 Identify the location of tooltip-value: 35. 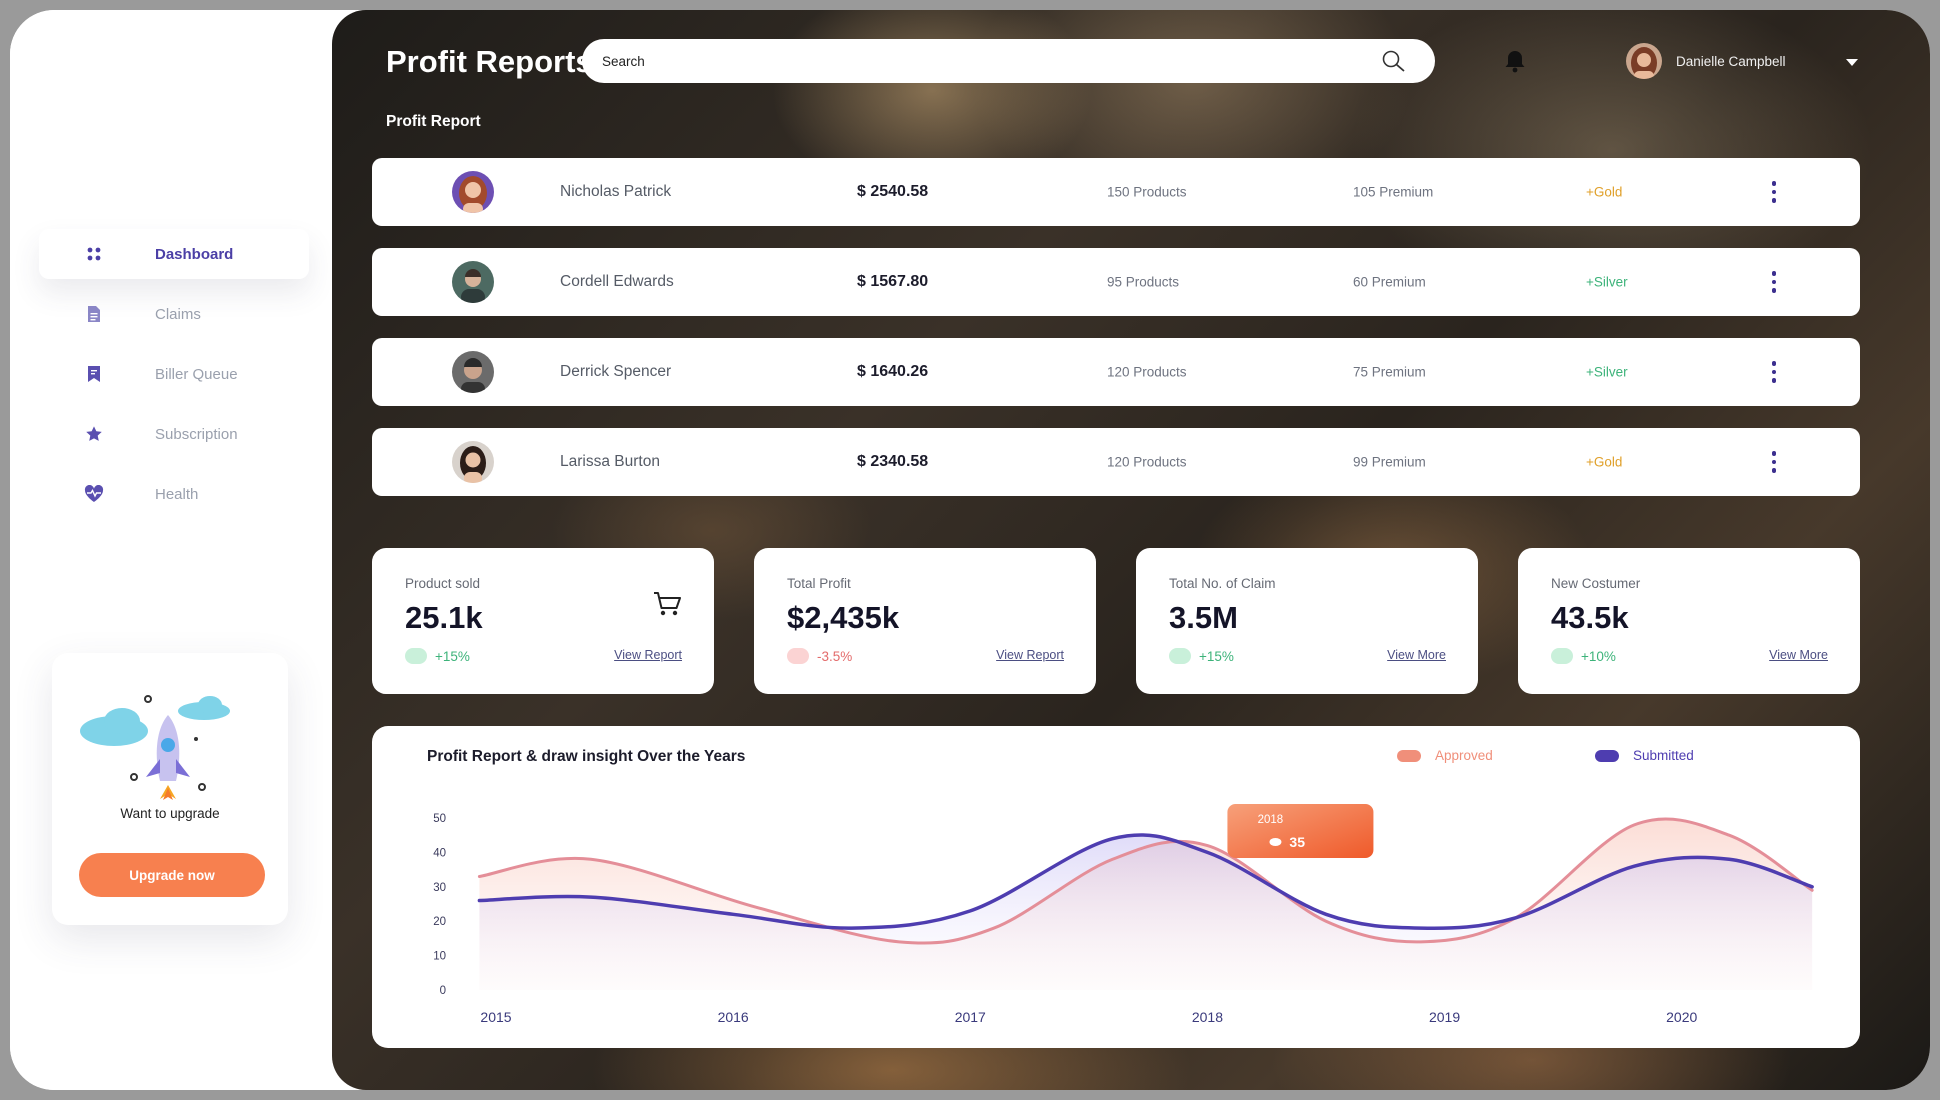
(1297, 842).